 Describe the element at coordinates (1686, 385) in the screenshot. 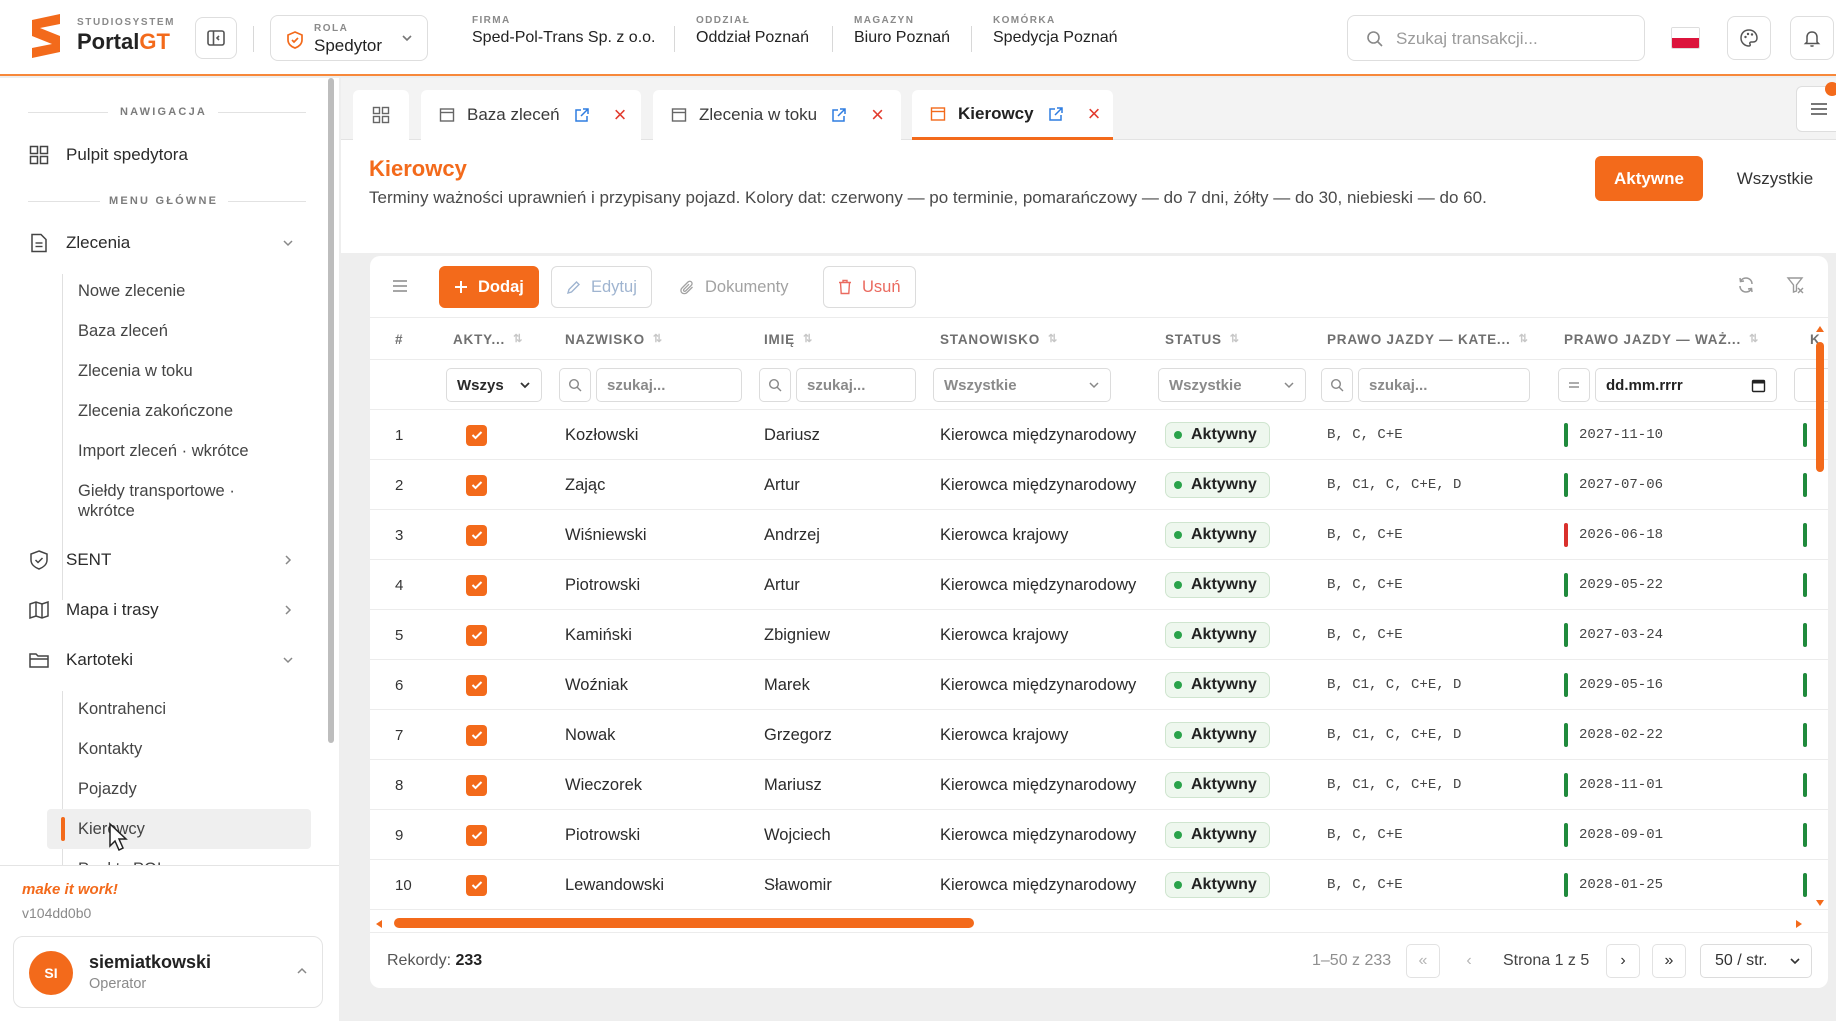

I see `date-filter-input: dd.mm.rrrr` at that location.